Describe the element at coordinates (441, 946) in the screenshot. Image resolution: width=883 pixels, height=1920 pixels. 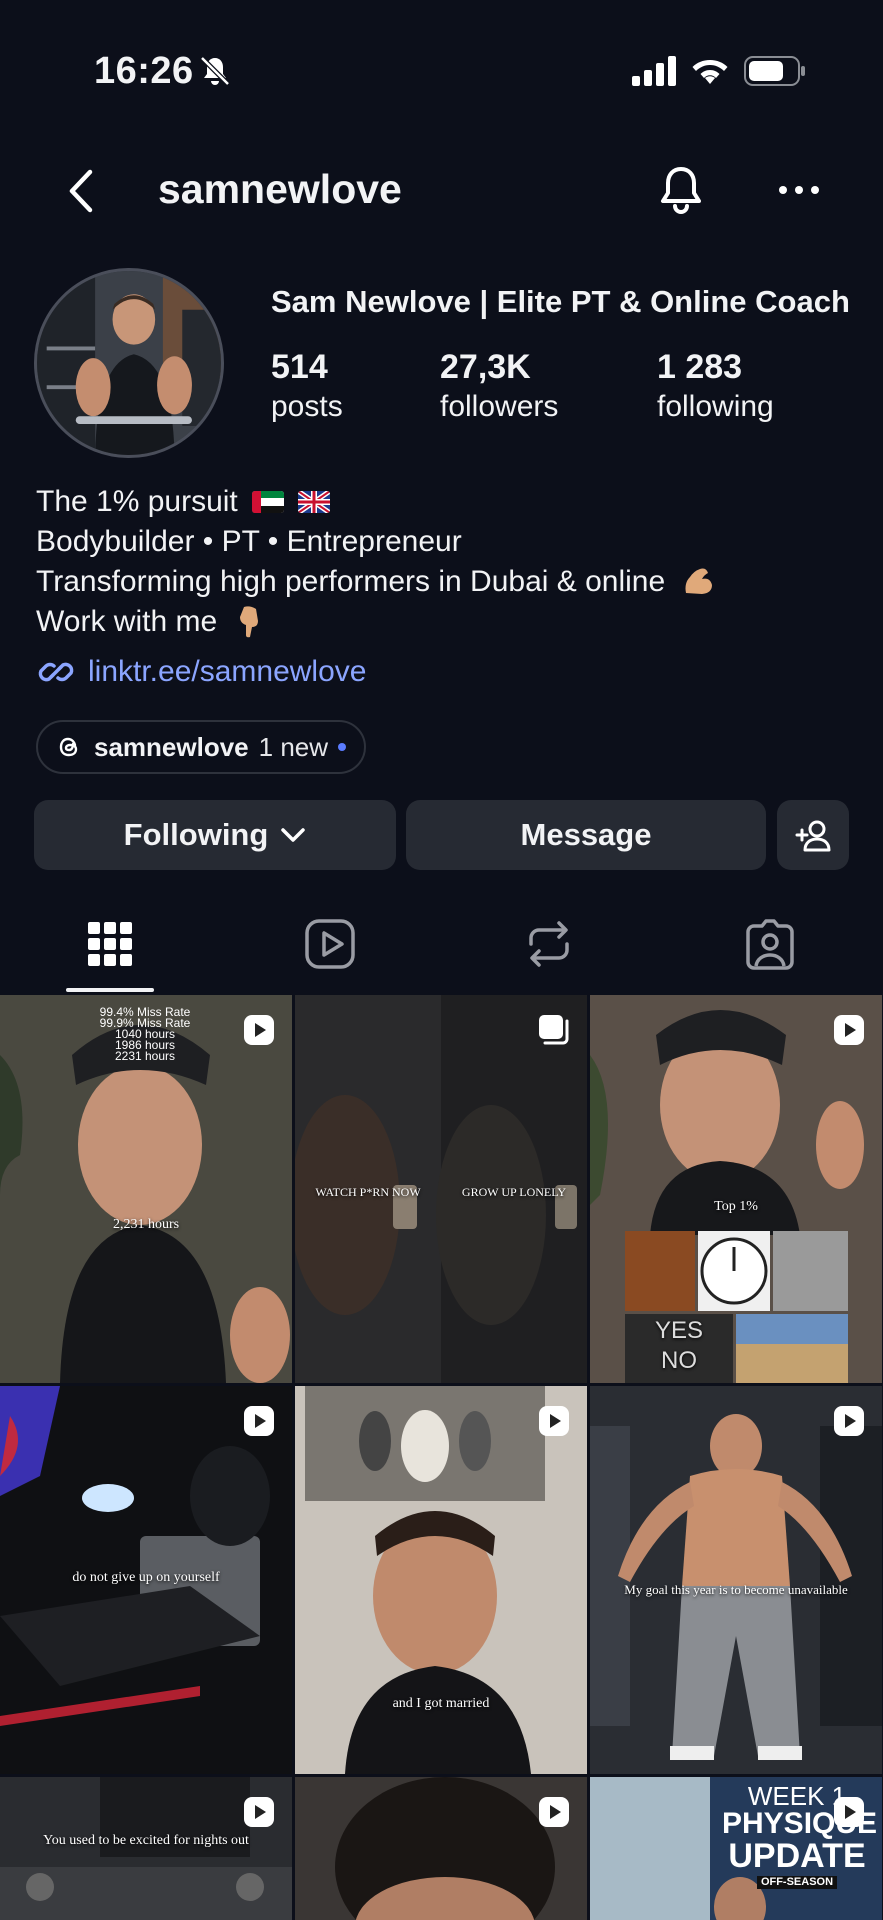
I see `content-tabs` at that location.